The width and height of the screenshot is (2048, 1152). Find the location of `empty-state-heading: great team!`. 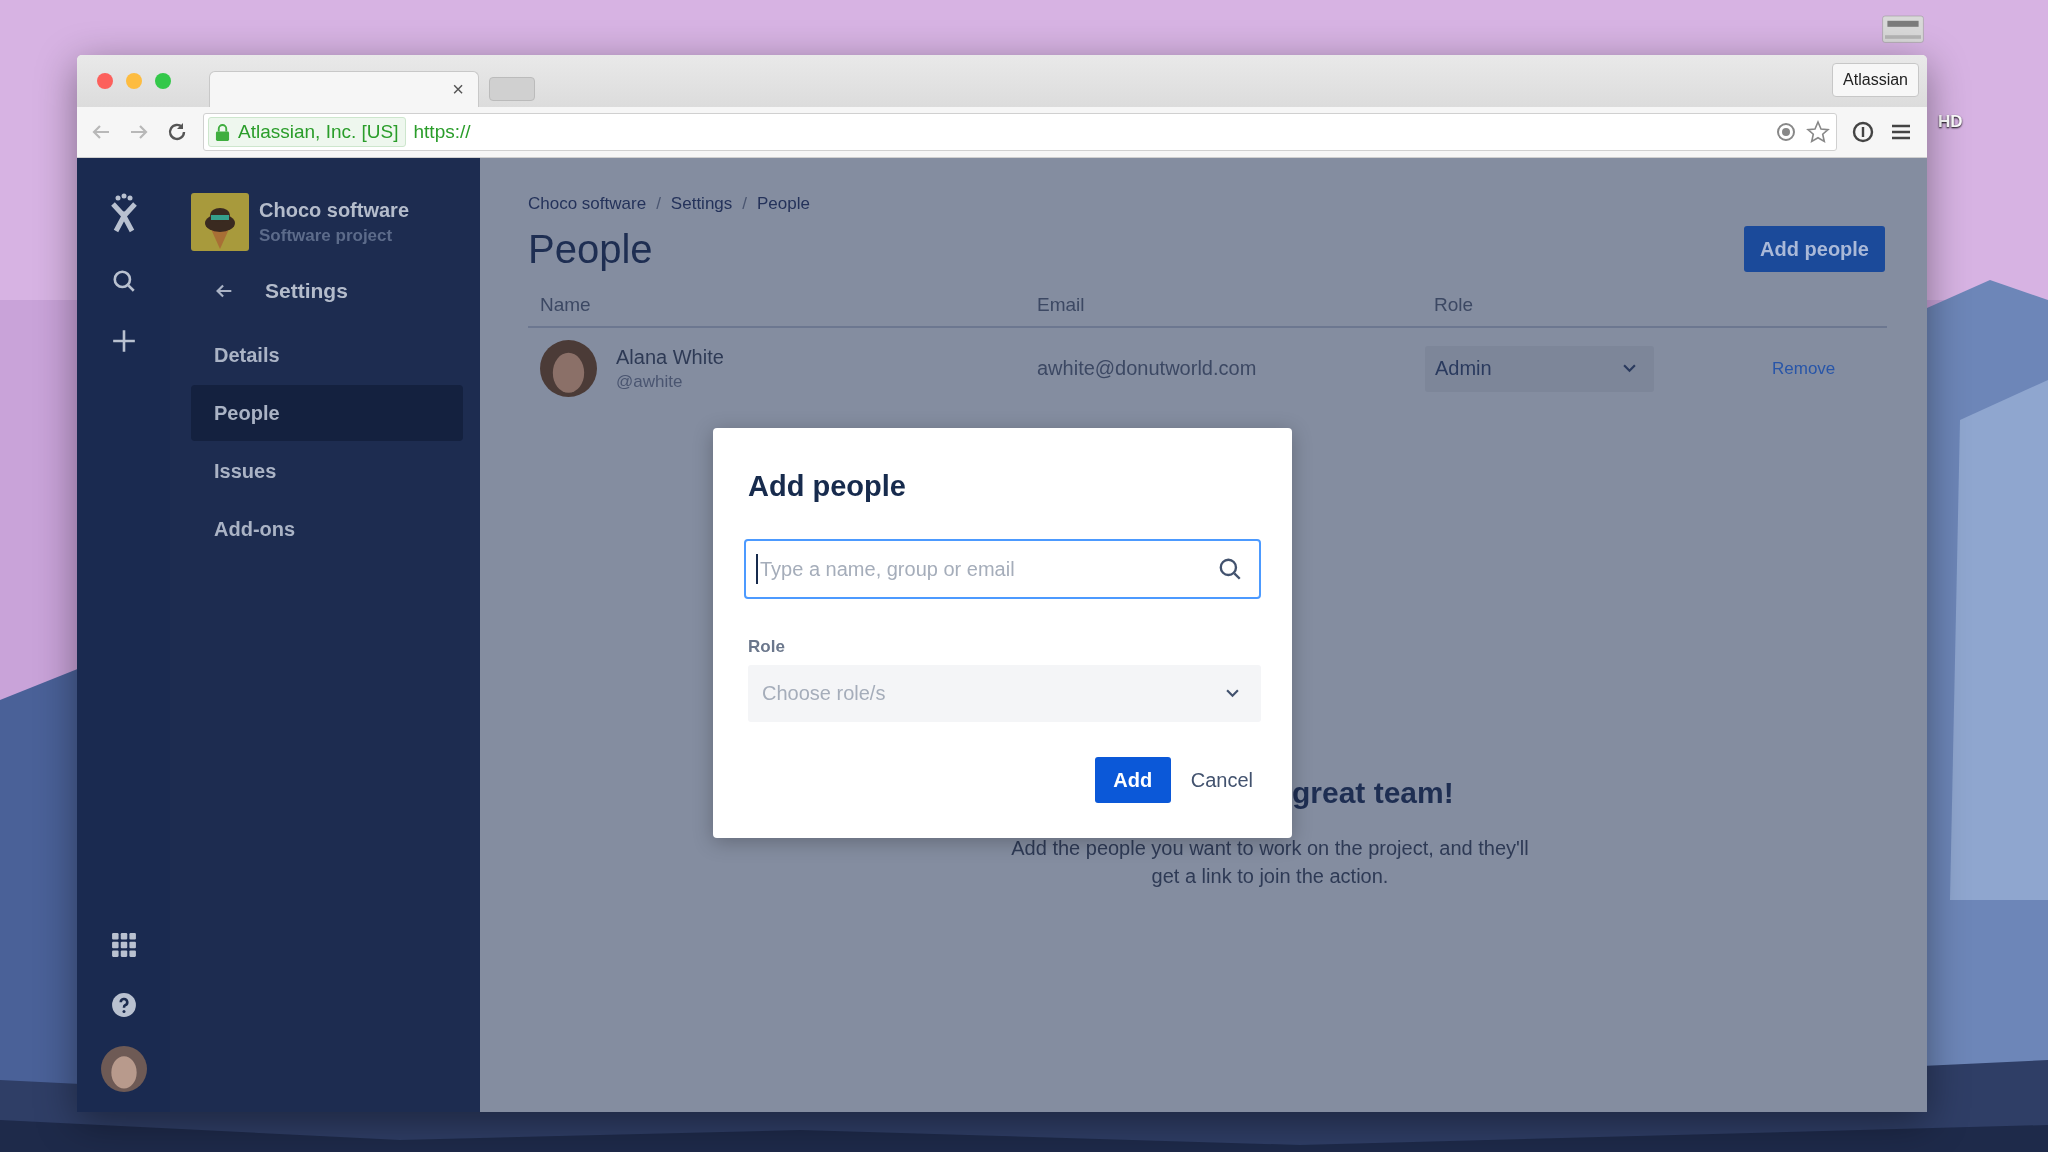

empty-state-heading: great team! is located at coordinates (1373, 793).